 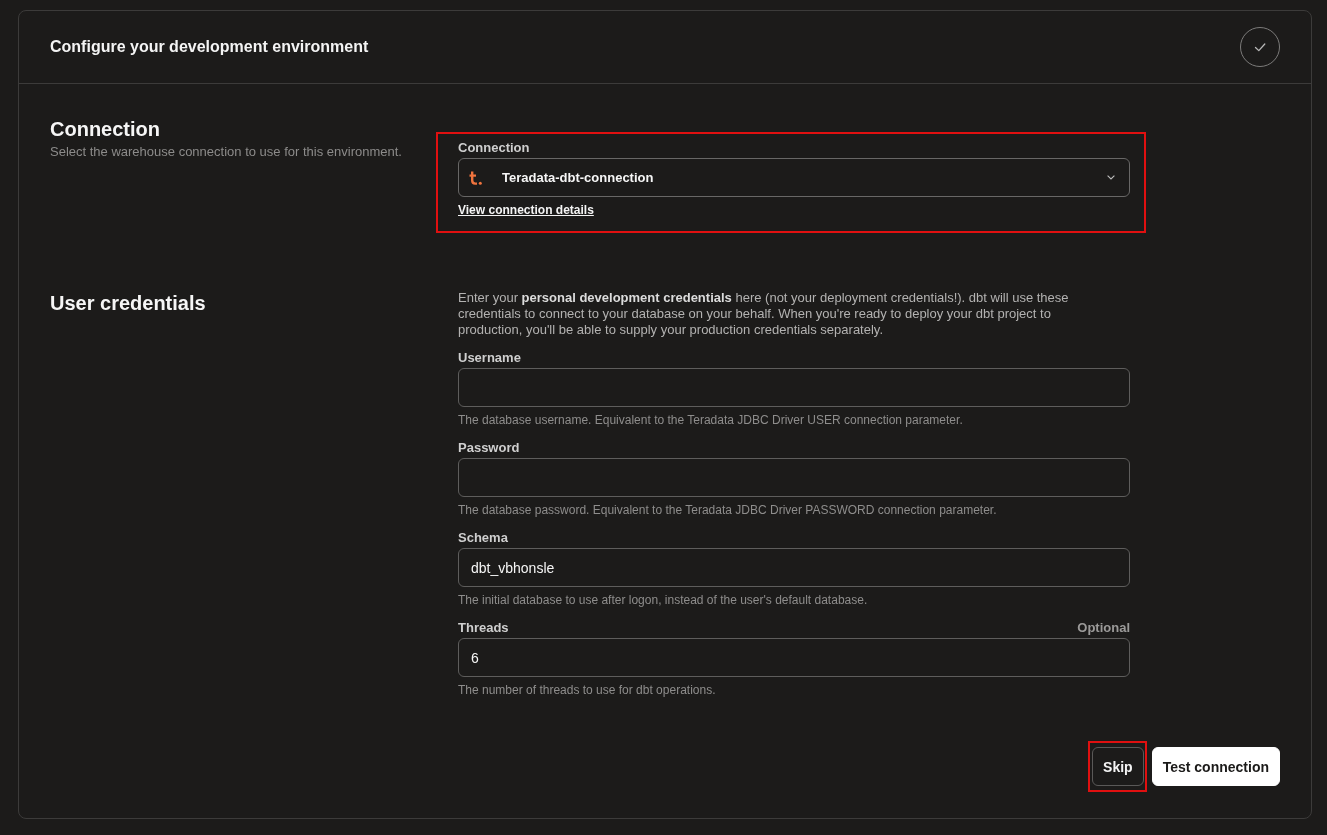 I want to click on help-text: The initial database to use after logon, instead of the user's default database., so click(x=663, y=600).